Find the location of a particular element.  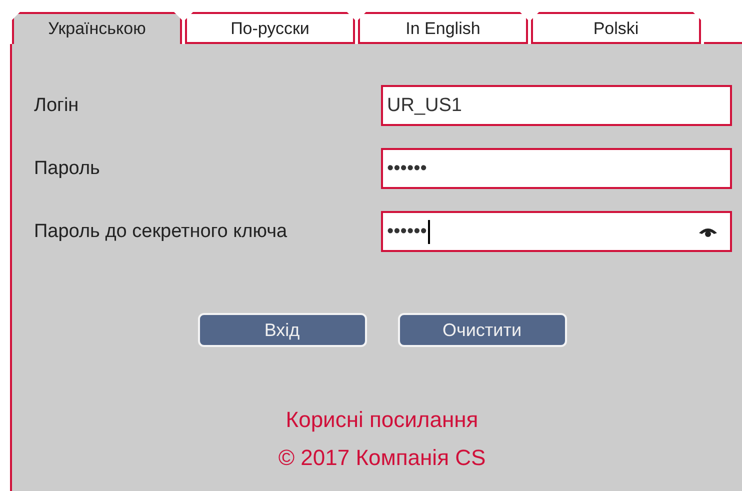

field-label: Пароль is located at coordinates (67, 169).